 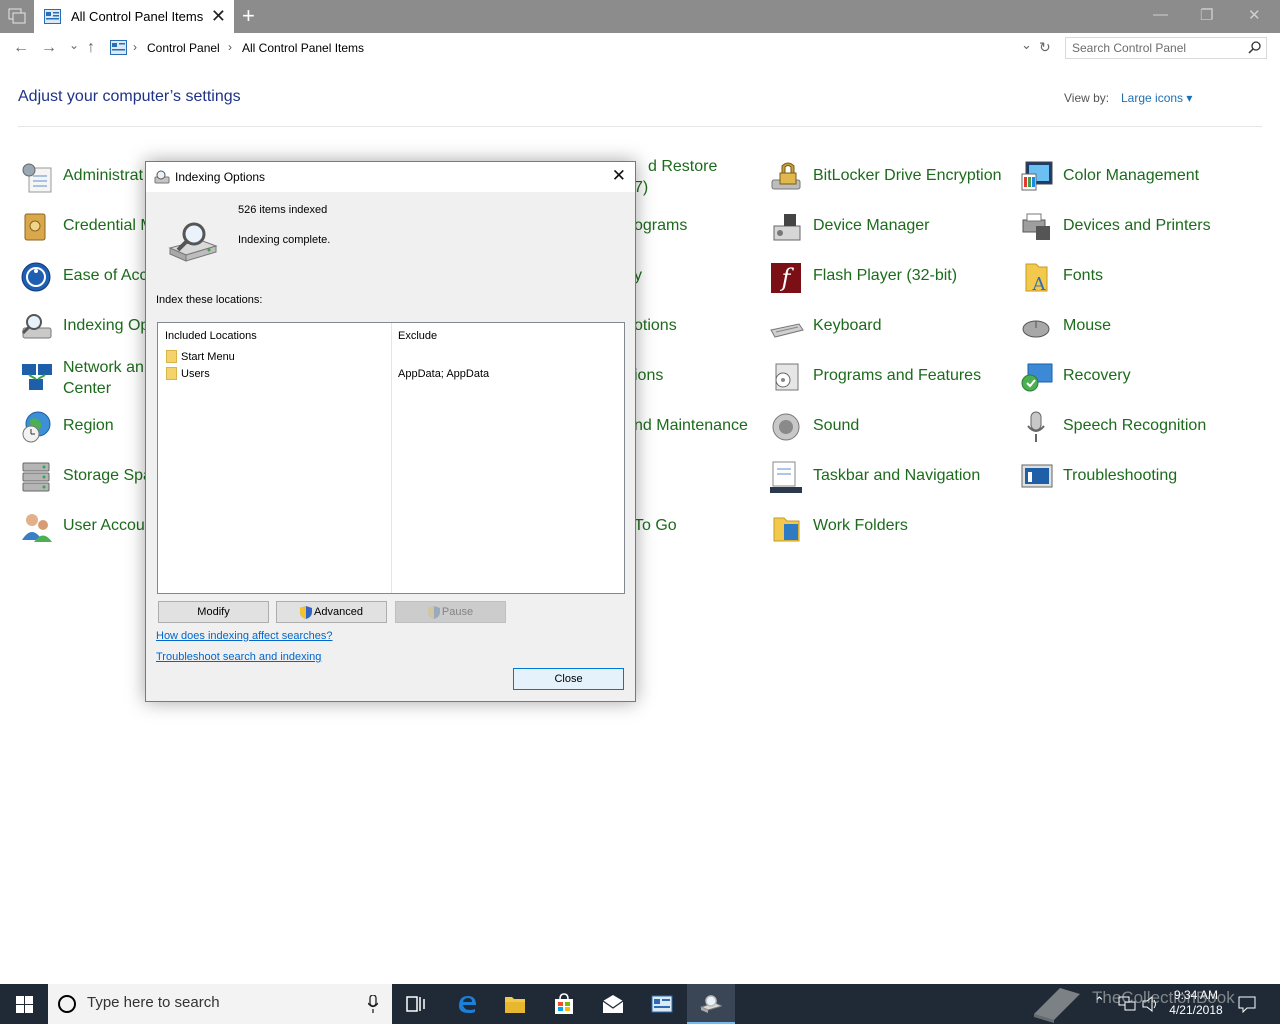 What do you see at coordinates (786, 529) in the screenshot?
I see `work-folders-icon` at bounding box center [786, 529].